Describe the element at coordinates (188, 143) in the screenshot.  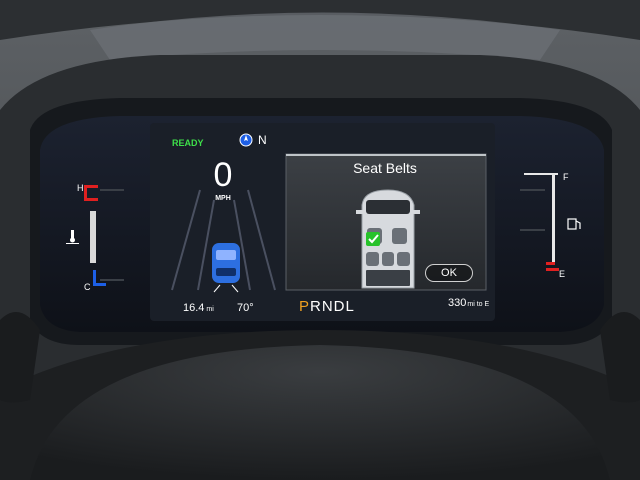
I see `ready-indicator: READY` at that location.